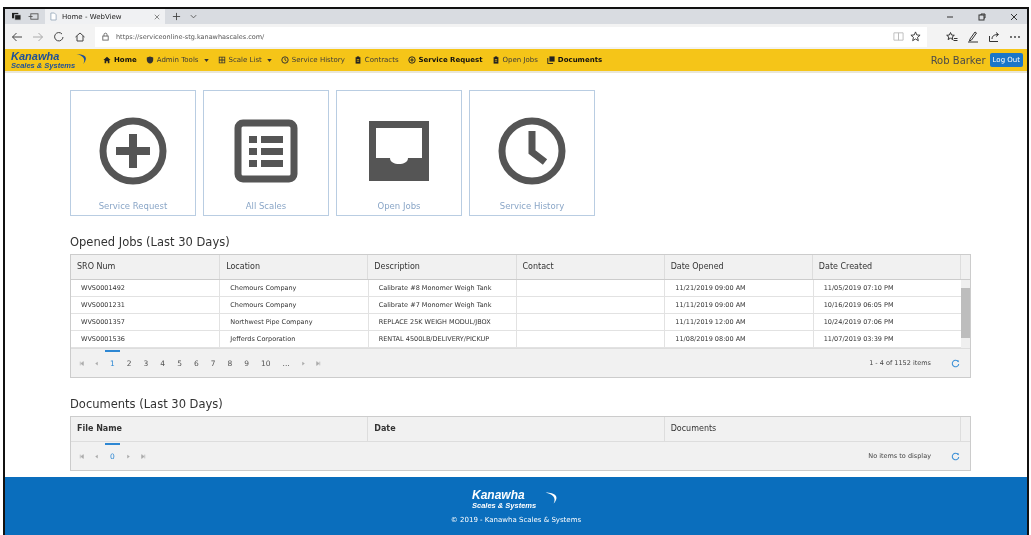 The image size is (1031, 535). I want to click on tab-preview-icon, so click(33, 16).